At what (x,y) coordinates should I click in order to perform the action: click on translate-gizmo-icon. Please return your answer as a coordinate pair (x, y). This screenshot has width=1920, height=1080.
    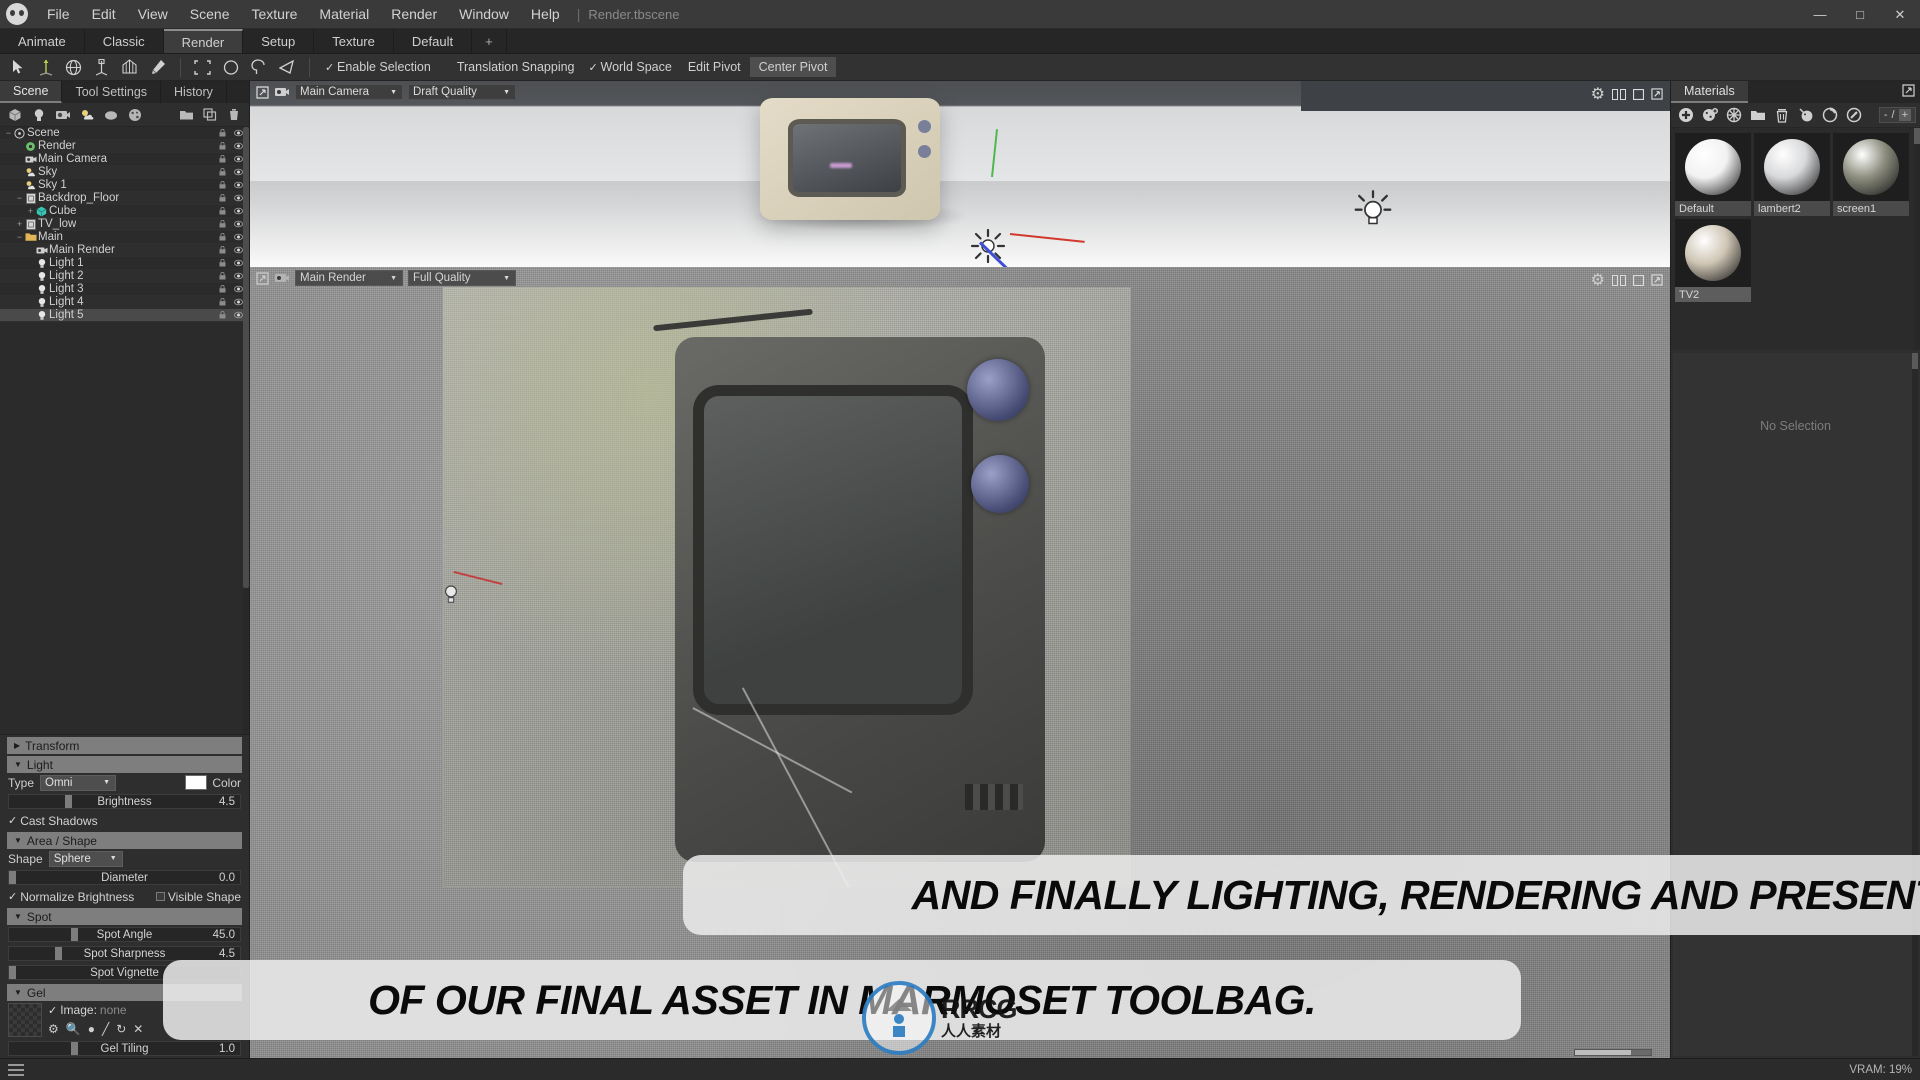
    Looking at the image, I should click on (45, 67).